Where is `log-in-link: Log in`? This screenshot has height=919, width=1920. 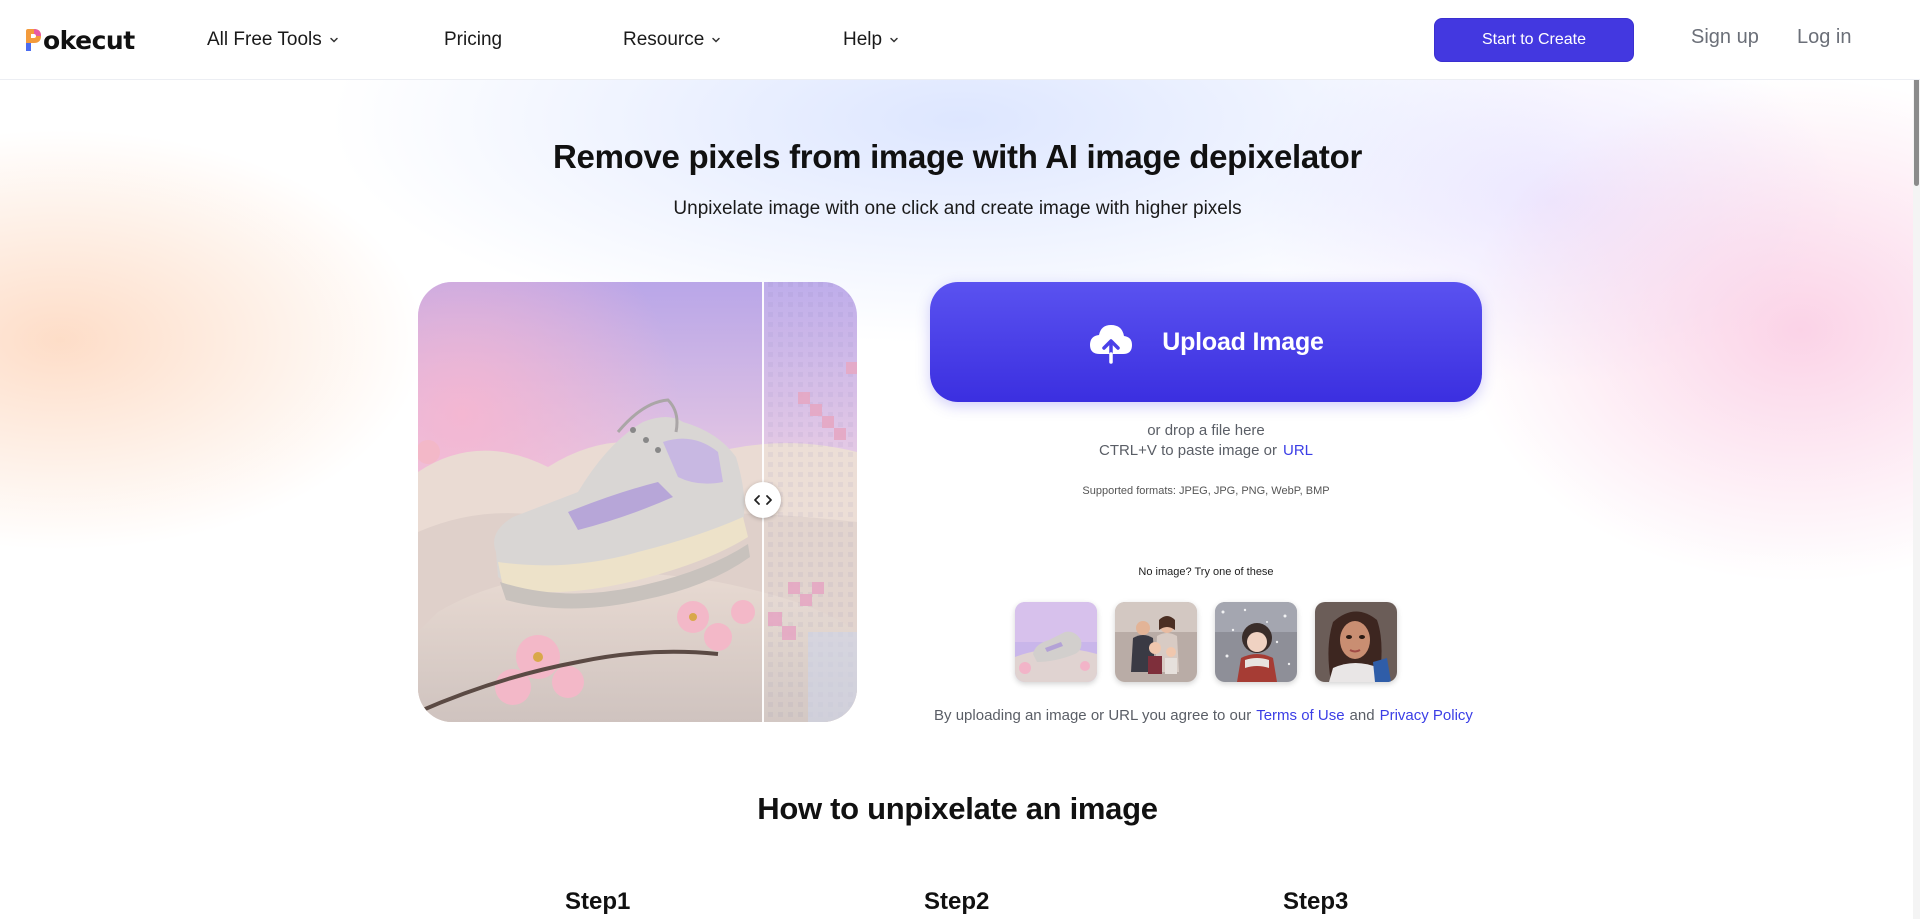
log-in-link: Log in is located at coordinates (1824, 37).